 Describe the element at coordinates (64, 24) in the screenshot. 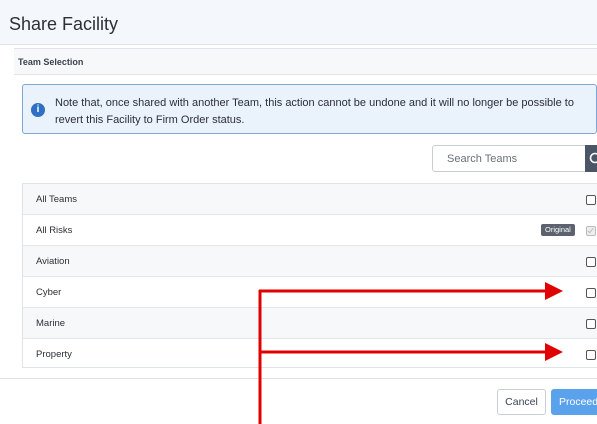

I see `modal-title: Share Facility` at that location.